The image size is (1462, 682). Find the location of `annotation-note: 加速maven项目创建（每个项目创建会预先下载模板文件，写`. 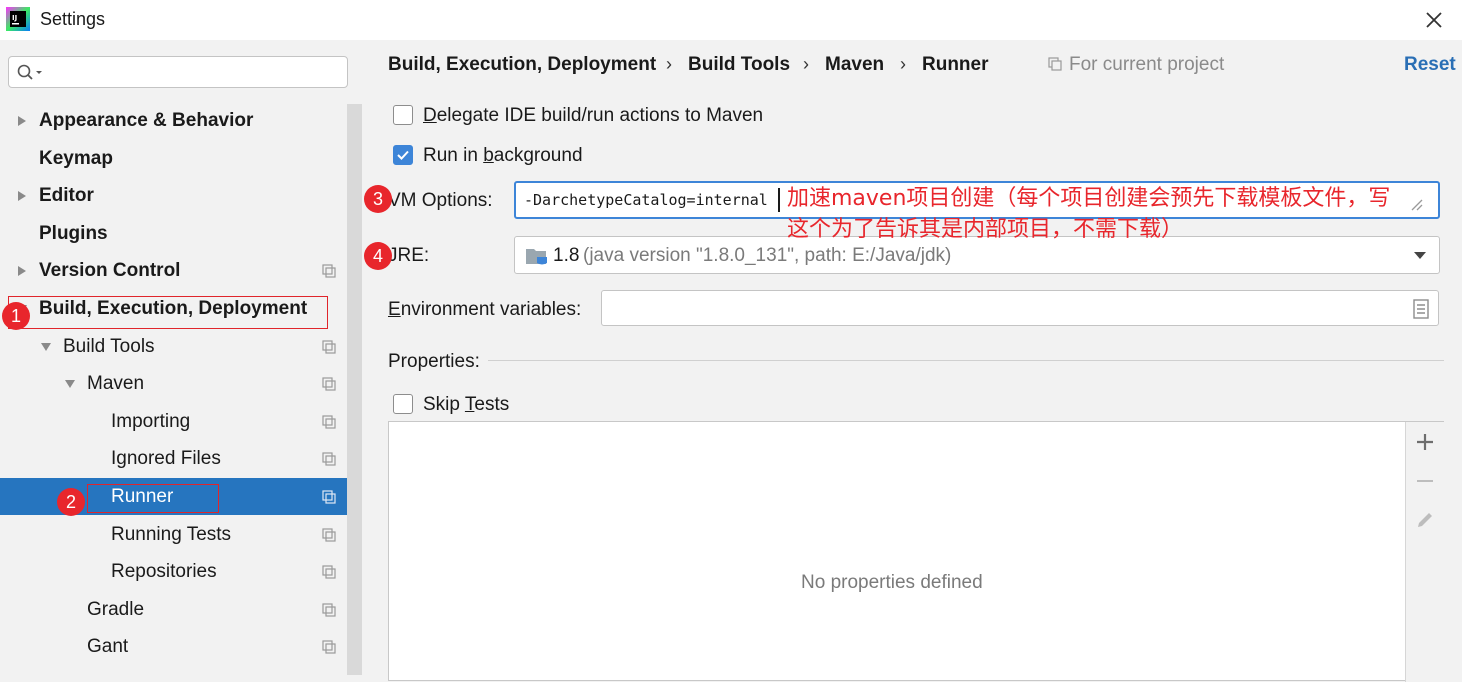

annotation-note: 加速maven项目创建（每个项目创建会预先下载模板文件，写 is located at coordinates (1089, 198).